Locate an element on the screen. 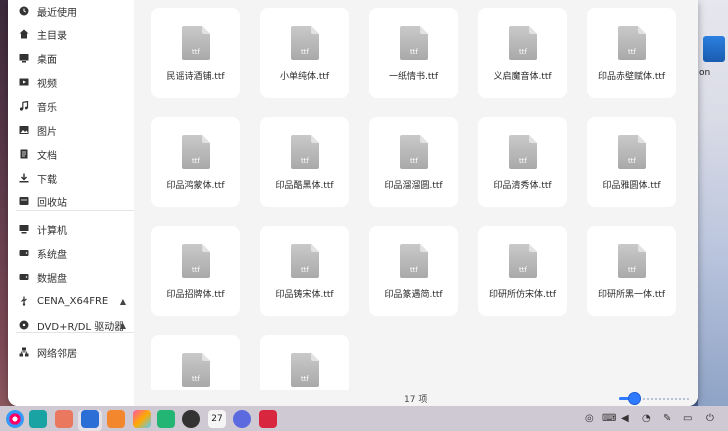 This screenshot has height=431, width=728. calendar-icon: 27 is located at coordinates (217, 419).